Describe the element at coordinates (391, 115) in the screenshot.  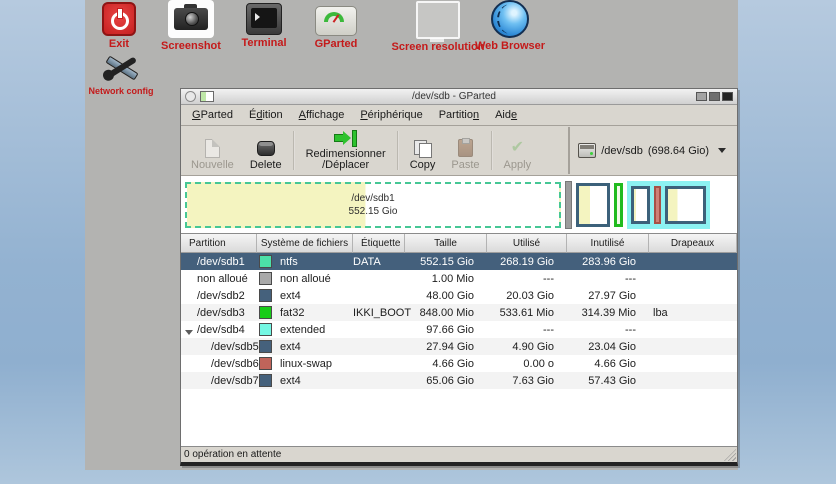
I see `menu-peripherique: Périphérique` at that location.